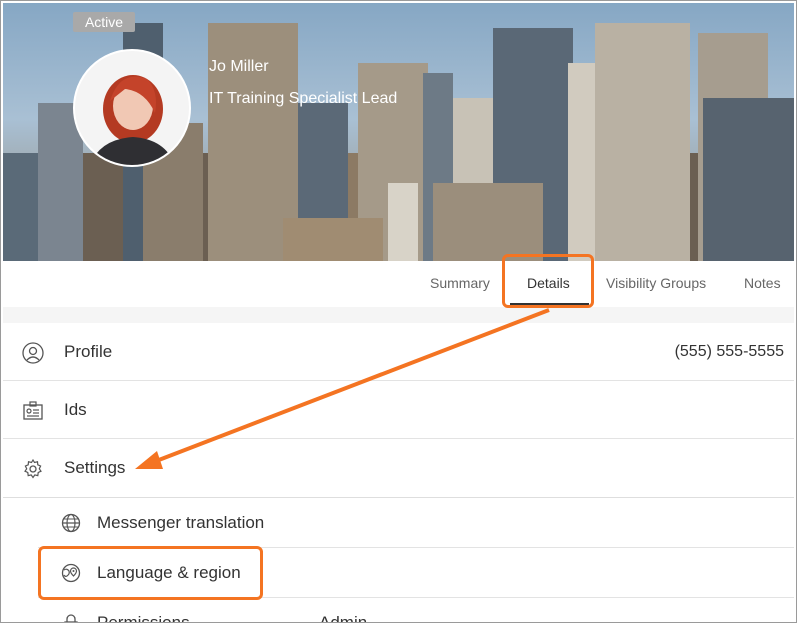  I want to click on phone-number: (555) 555-5555, so click(729, 351).